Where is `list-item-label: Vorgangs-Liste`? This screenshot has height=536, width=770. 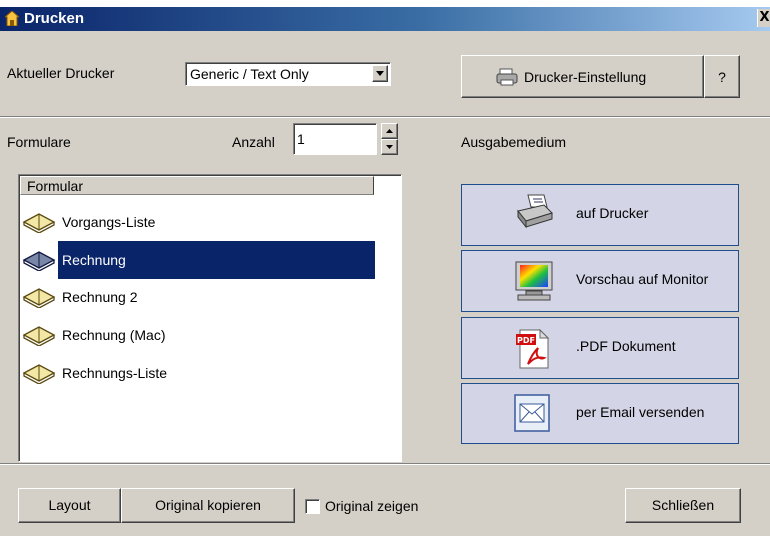 list-item-label: Vorgangs-Liste is located at coordinates (109, 222).